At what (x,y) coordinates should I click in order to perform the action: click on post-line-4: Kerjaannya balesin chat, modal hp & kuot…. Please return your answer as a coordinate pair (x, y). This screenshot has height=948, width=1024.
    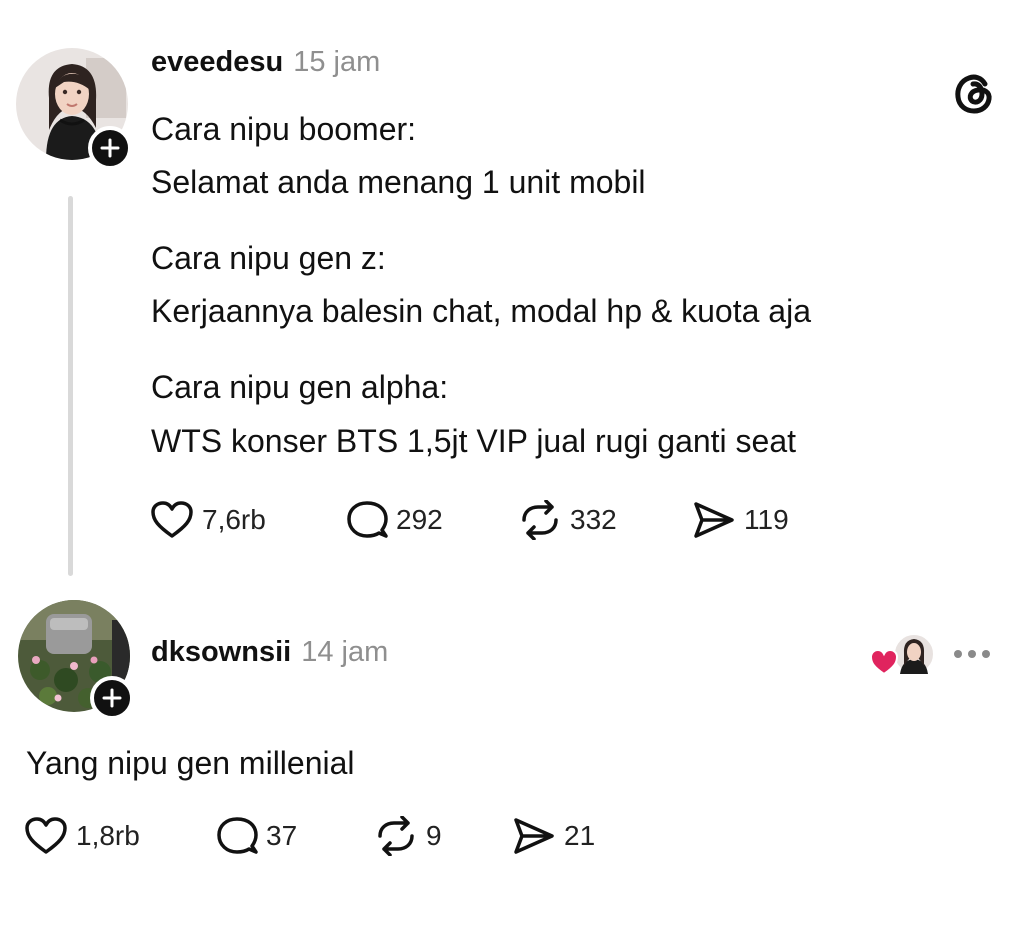
    Looking at the image, I should click on (481, 311).